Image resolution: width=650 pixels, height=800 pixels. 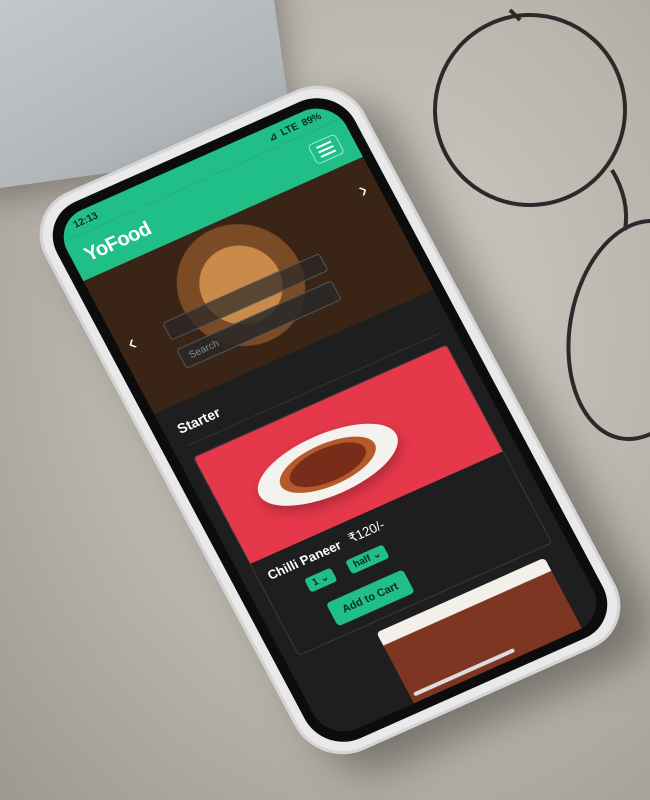 What do you see at coordinates (362, 562) in the screenshot?
I see `portion-value: half` at bounding box center [362, 562].